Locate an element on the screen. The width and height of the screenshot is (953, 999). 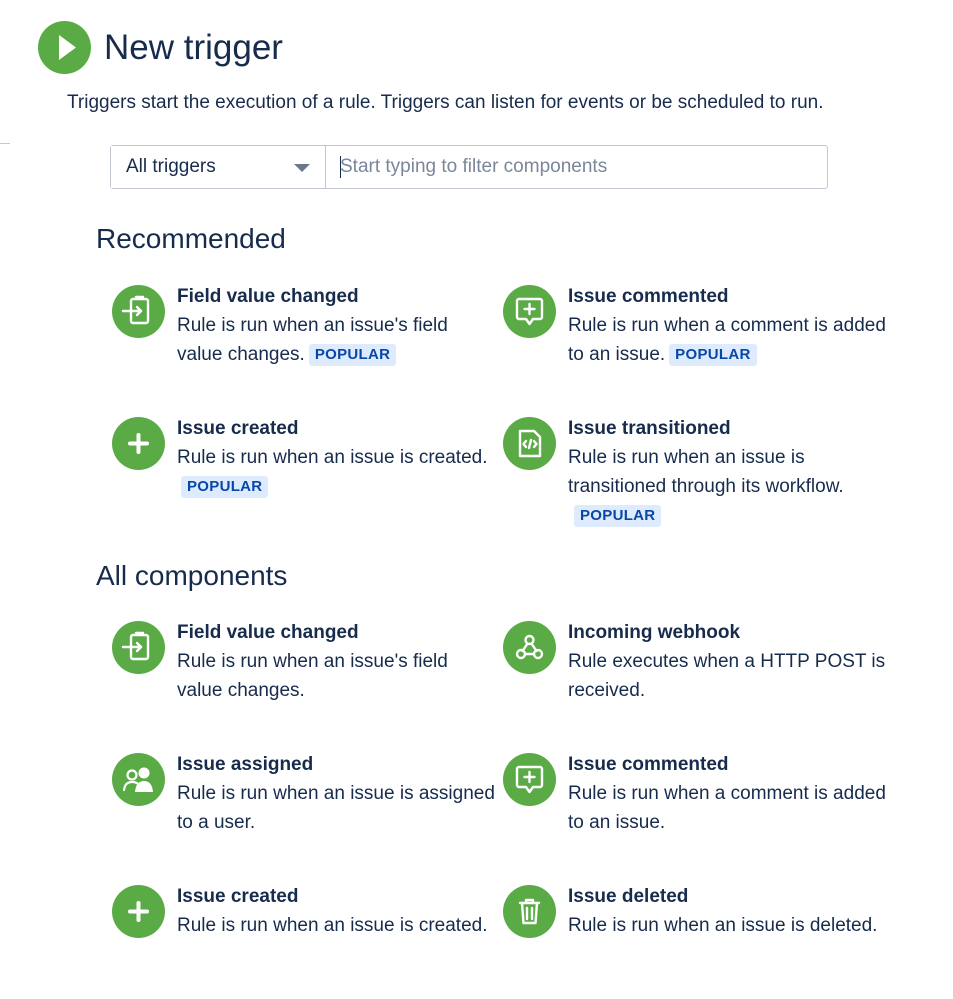
card-title: Issue transitioned is located at coordinates (649, 428).